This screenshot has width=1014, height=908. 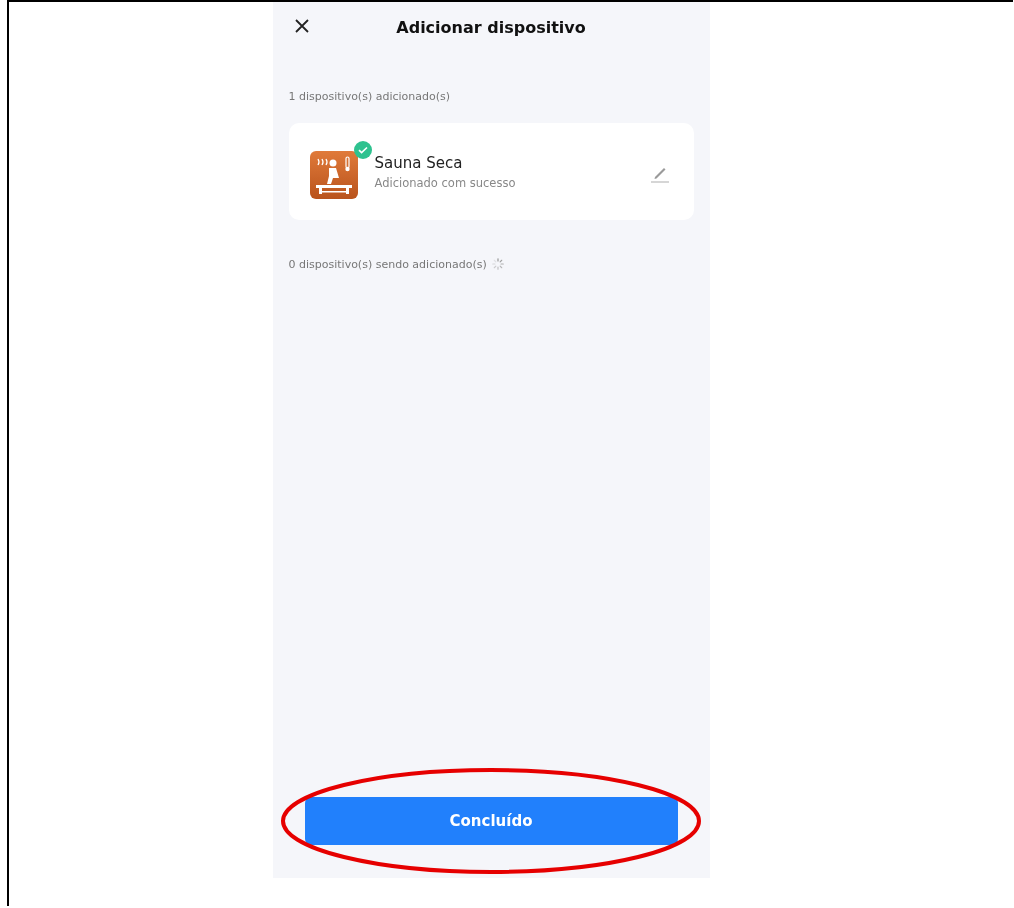 I want to click on page-title: Adicionar dispositivo, so click(x=491, y=27).